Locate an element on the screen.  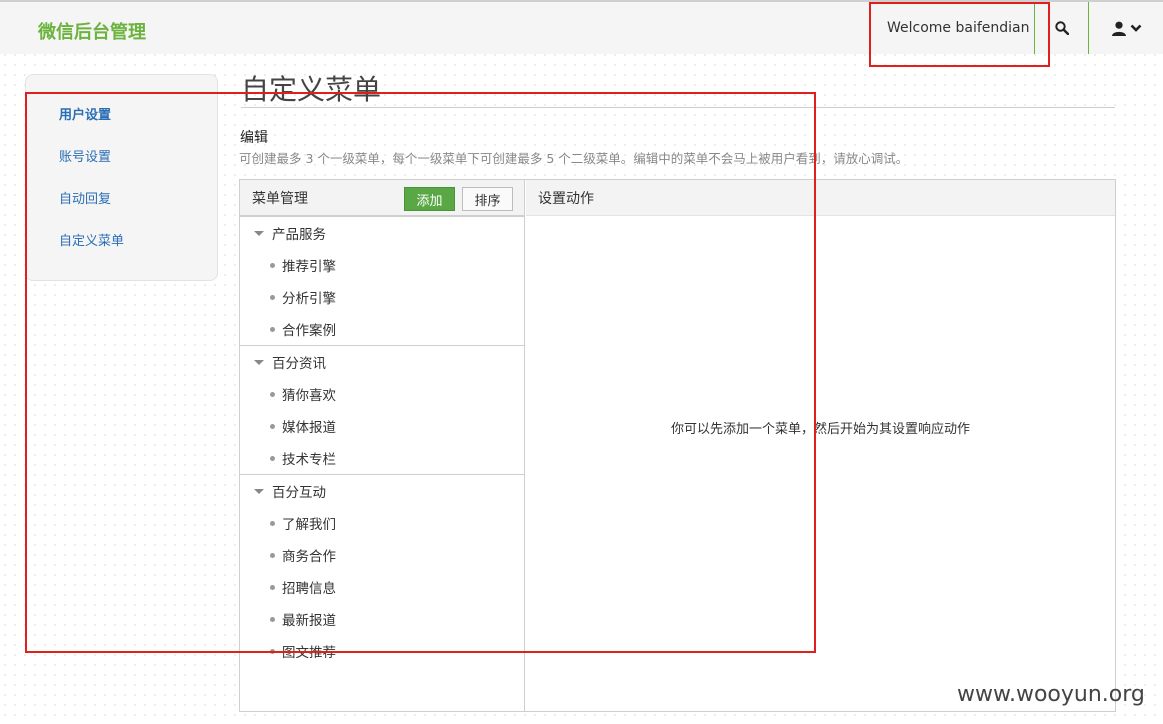
user-menu-button is located at coordinates (1126, 28).